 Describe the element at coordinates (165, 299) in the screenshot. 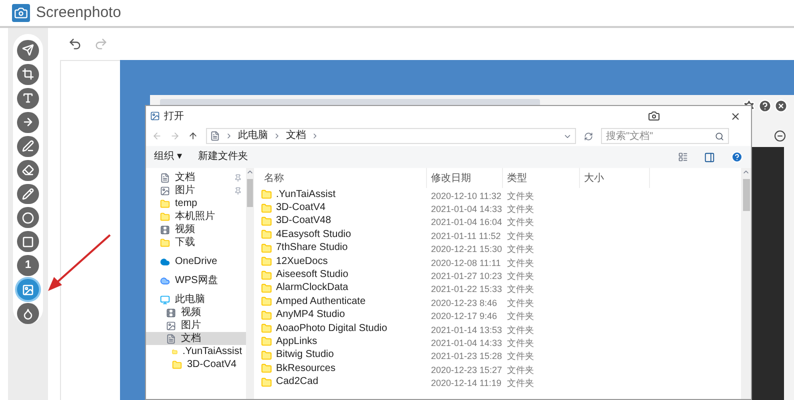

I see `computer-icon` at that location.